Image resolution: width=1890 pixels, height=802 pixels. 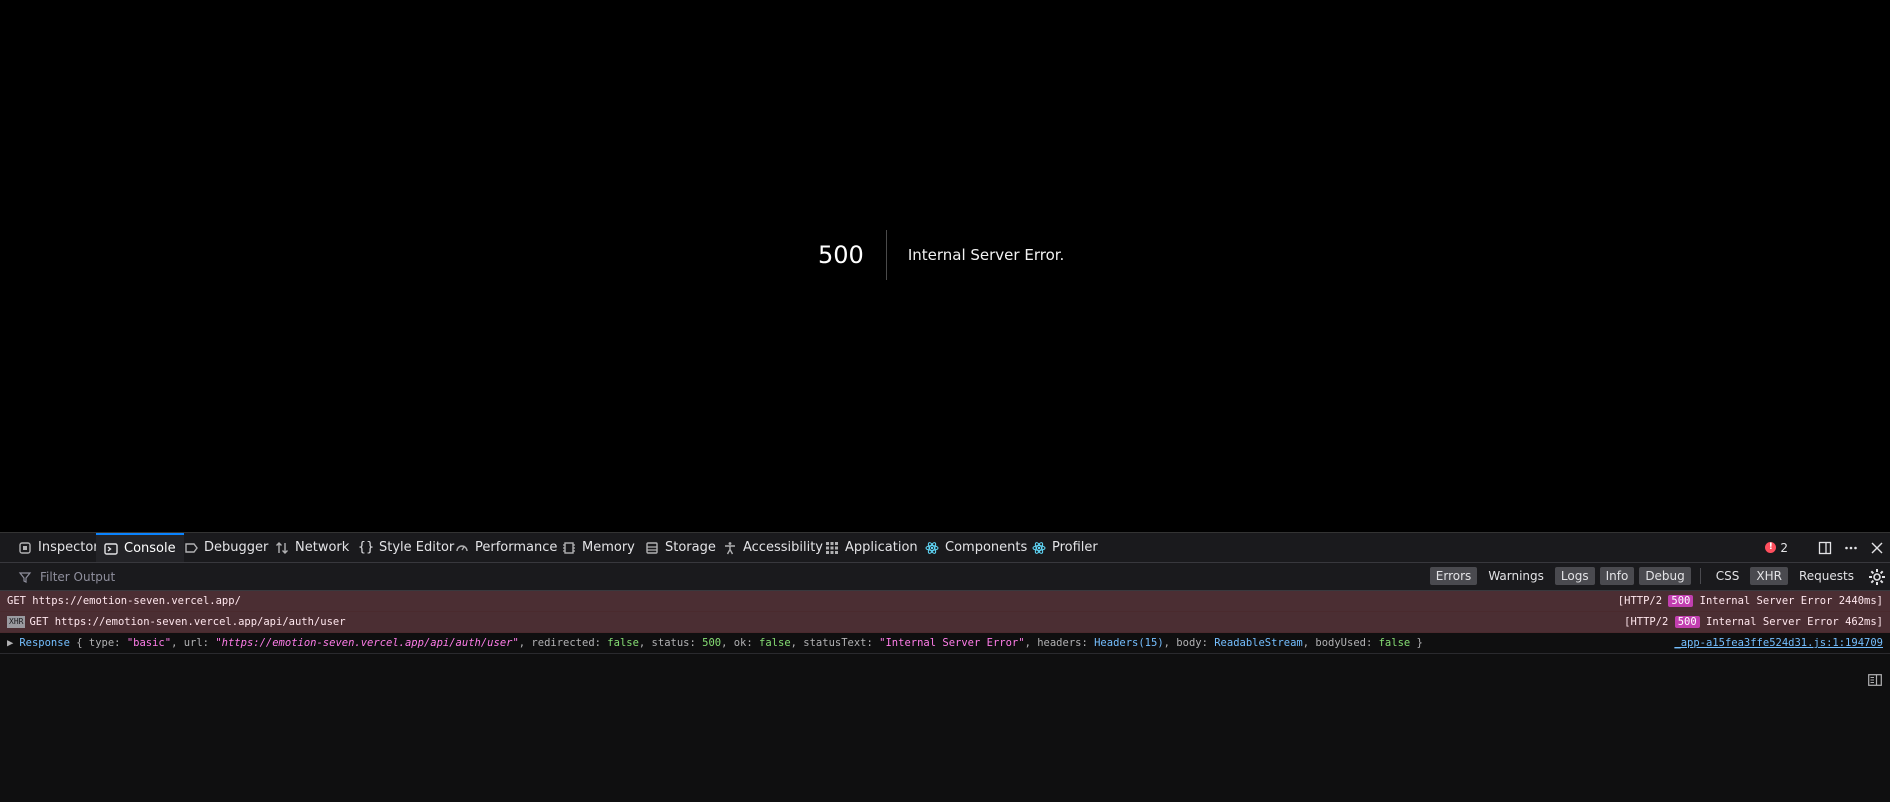 I want to click on filter-requests-button: Requests, so click(x=1826, y=576).